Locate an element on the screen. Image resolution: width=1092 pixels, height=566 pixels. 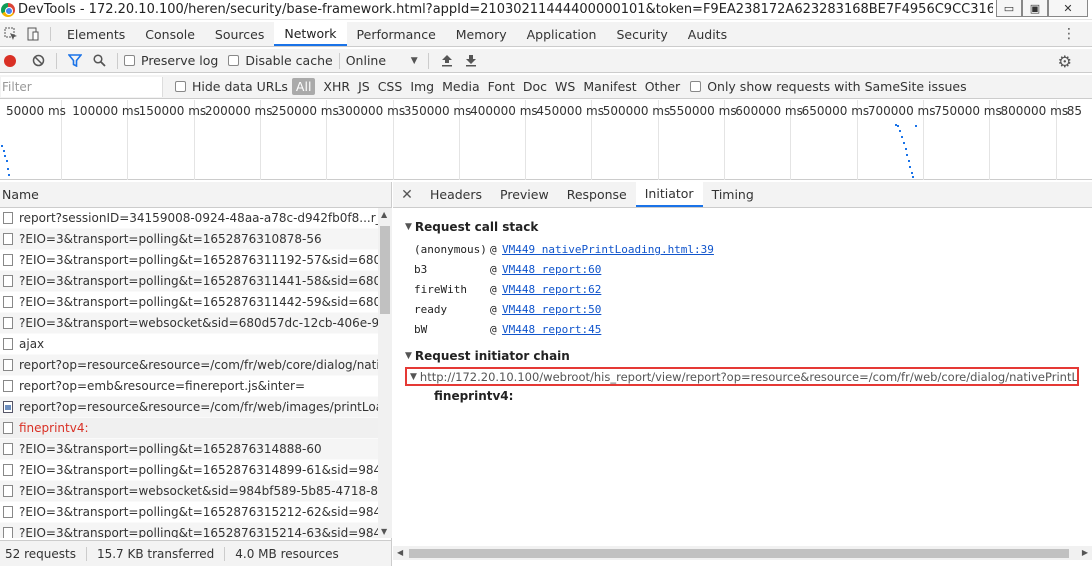
tab-response: Response is located at coordinates (597, 194).